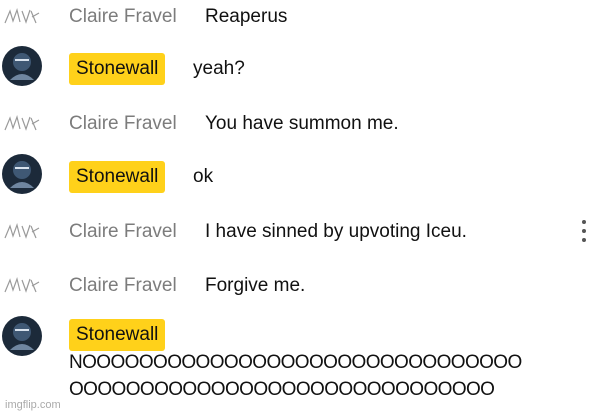 Image resolution: width=601 pixels, height=415 pixels. I want to click on message-text: Reaperus, so click(246, 16).